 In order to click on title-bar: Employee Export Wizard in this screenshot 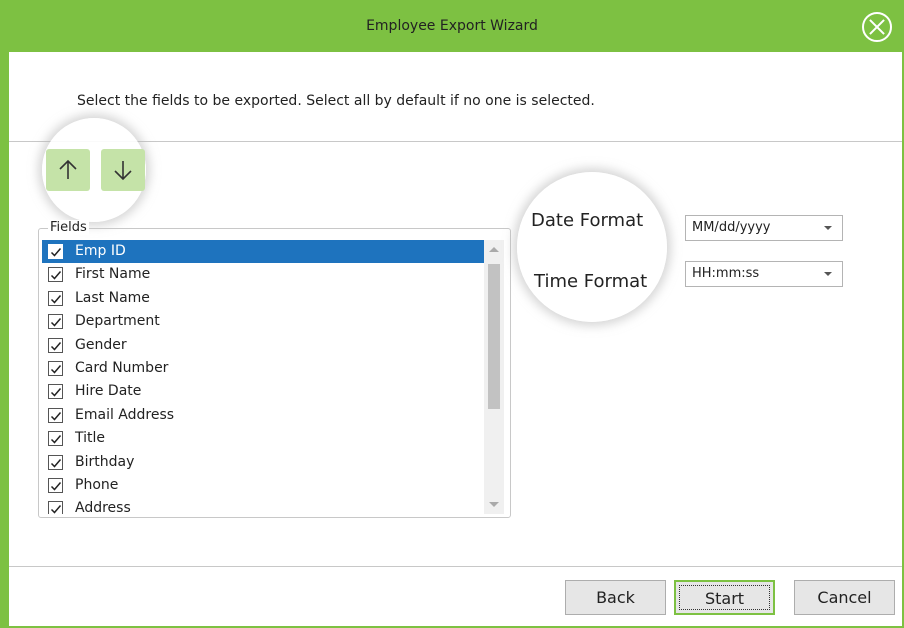, I will do `click(452, 26)`.